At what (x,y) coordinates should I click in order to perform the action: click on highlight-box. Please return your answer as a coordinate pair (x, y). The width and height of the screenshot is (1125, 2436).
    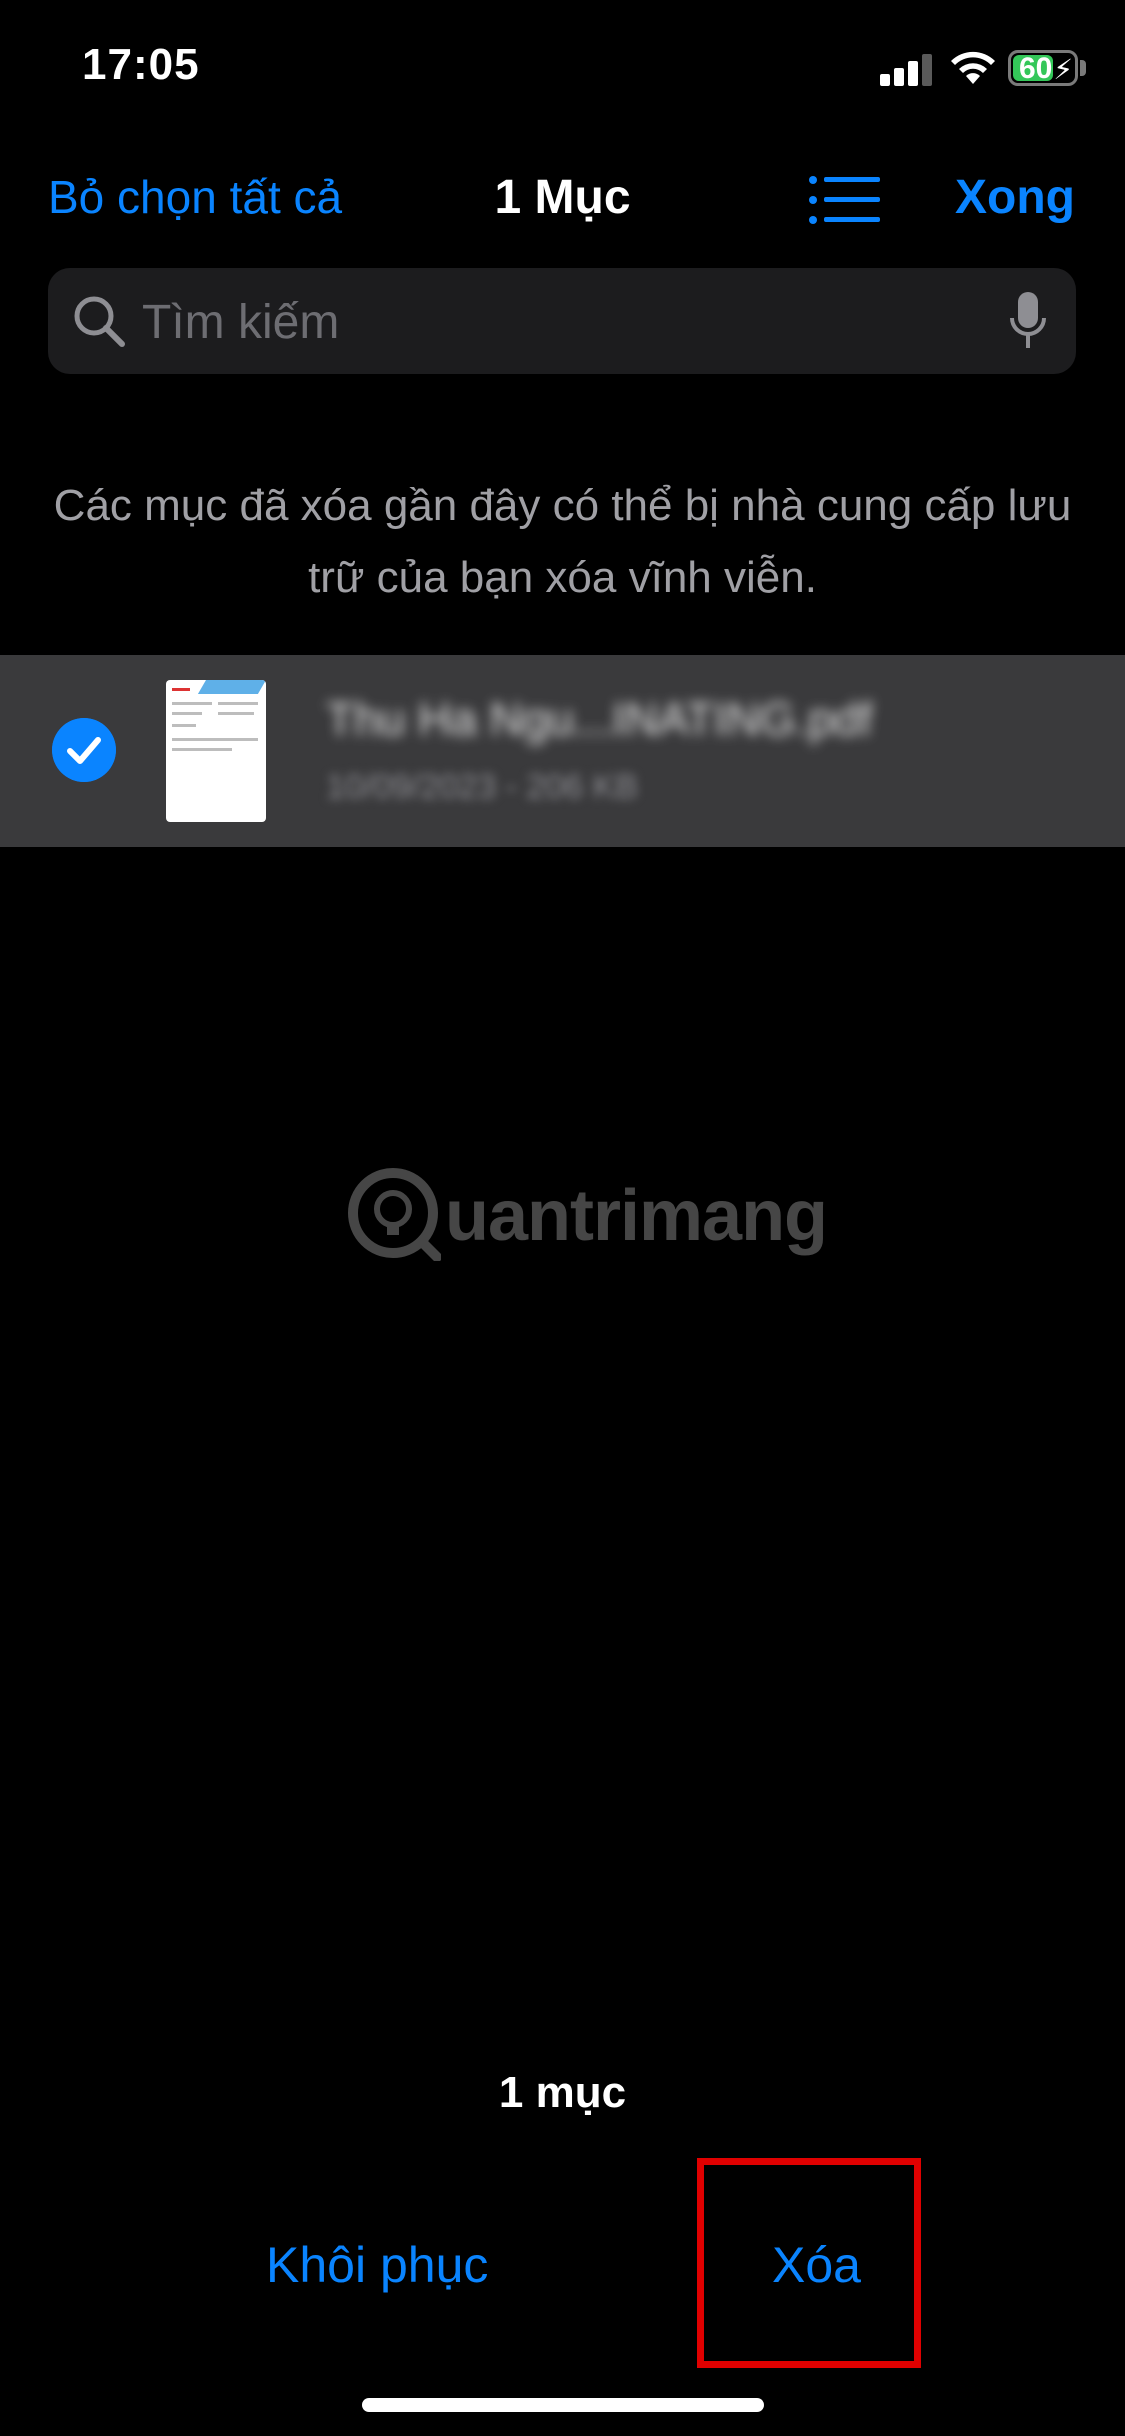
    Looking at the image, I should click on (809, 2263).